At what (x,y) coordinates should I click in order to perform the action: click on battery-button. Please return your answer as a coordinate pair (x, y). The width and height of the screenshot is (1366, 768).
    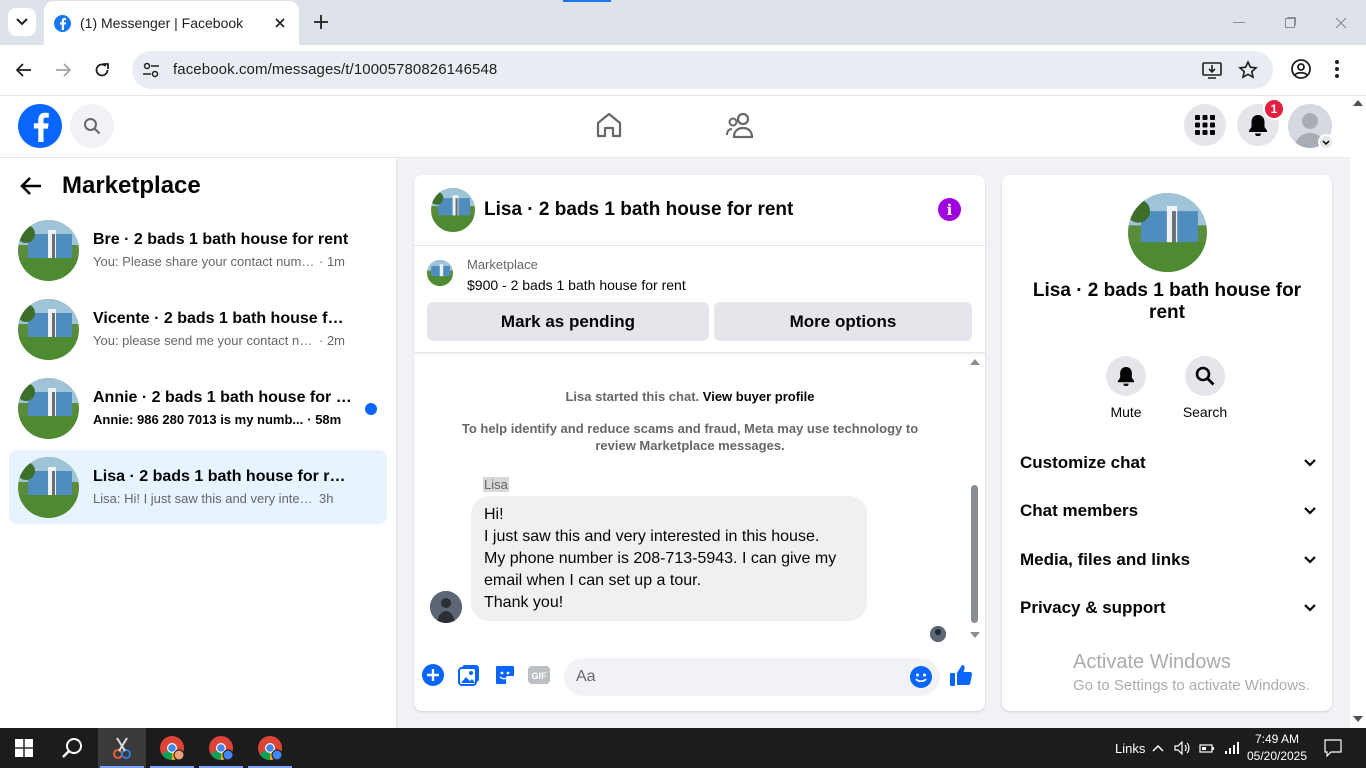
    Looking at the image, I should click on (1207, 748).